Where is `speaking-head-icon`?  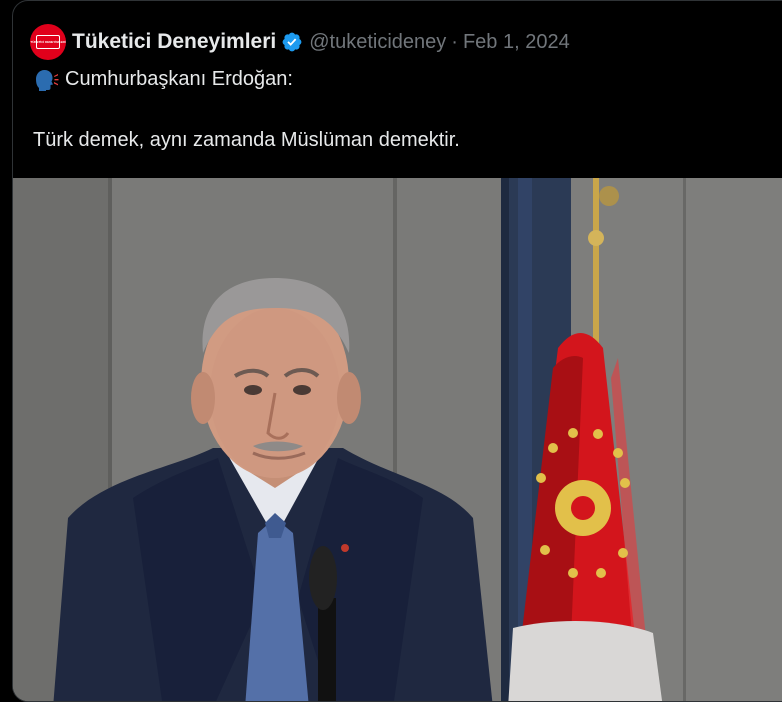
speaking-head-icon is located at coordinates (47, 80).